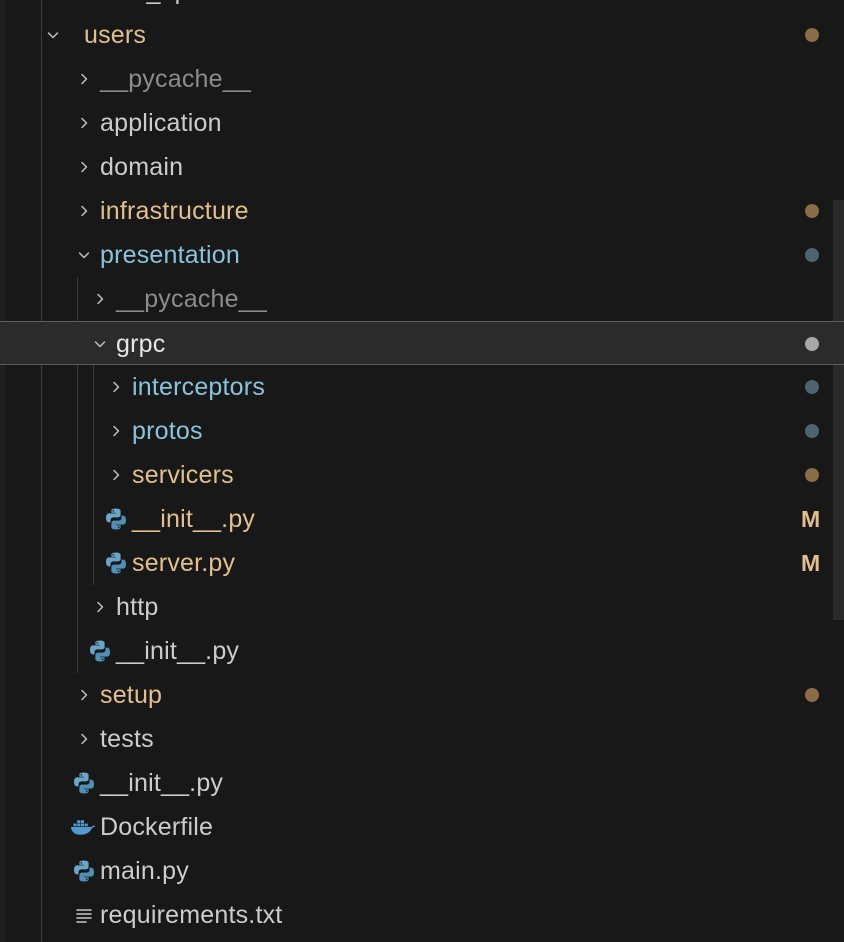  What do you see at coordinates (422, 607) in the screenshot?
I see `folder-row-http: http` at bounding box center [422, 607].